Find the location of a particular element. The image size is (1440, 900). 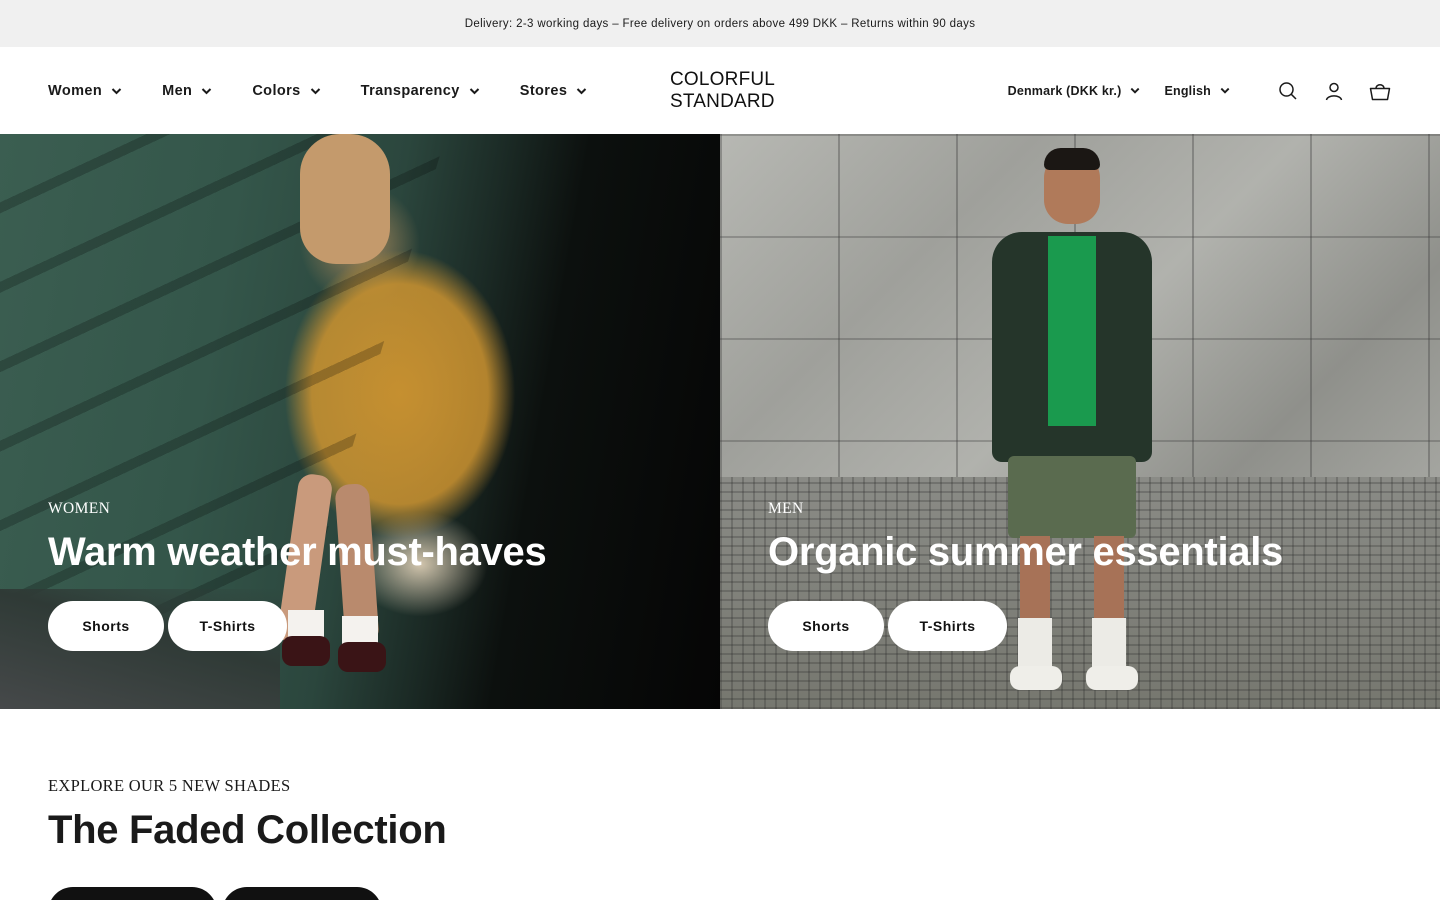

hero-headline: Warm weather must-haves is located at coordinates (297, 552).